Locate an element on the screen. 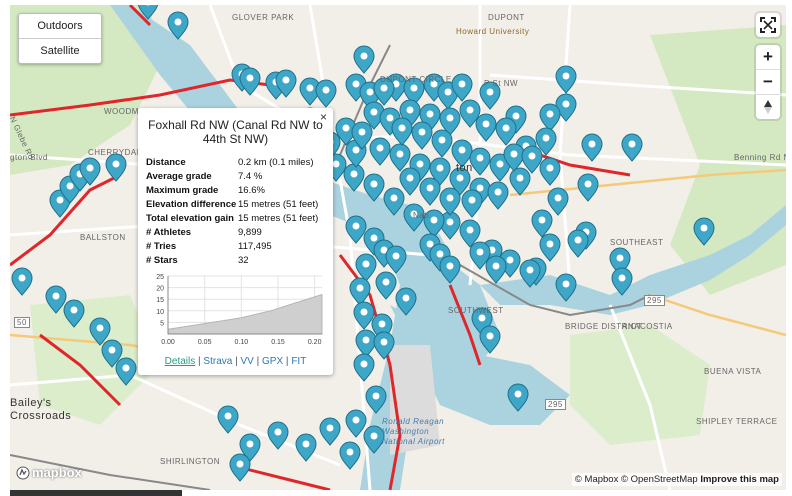 The height and width of the screenshot is (496, 792). popup-close-button: × is located at coordinates (323, 117).